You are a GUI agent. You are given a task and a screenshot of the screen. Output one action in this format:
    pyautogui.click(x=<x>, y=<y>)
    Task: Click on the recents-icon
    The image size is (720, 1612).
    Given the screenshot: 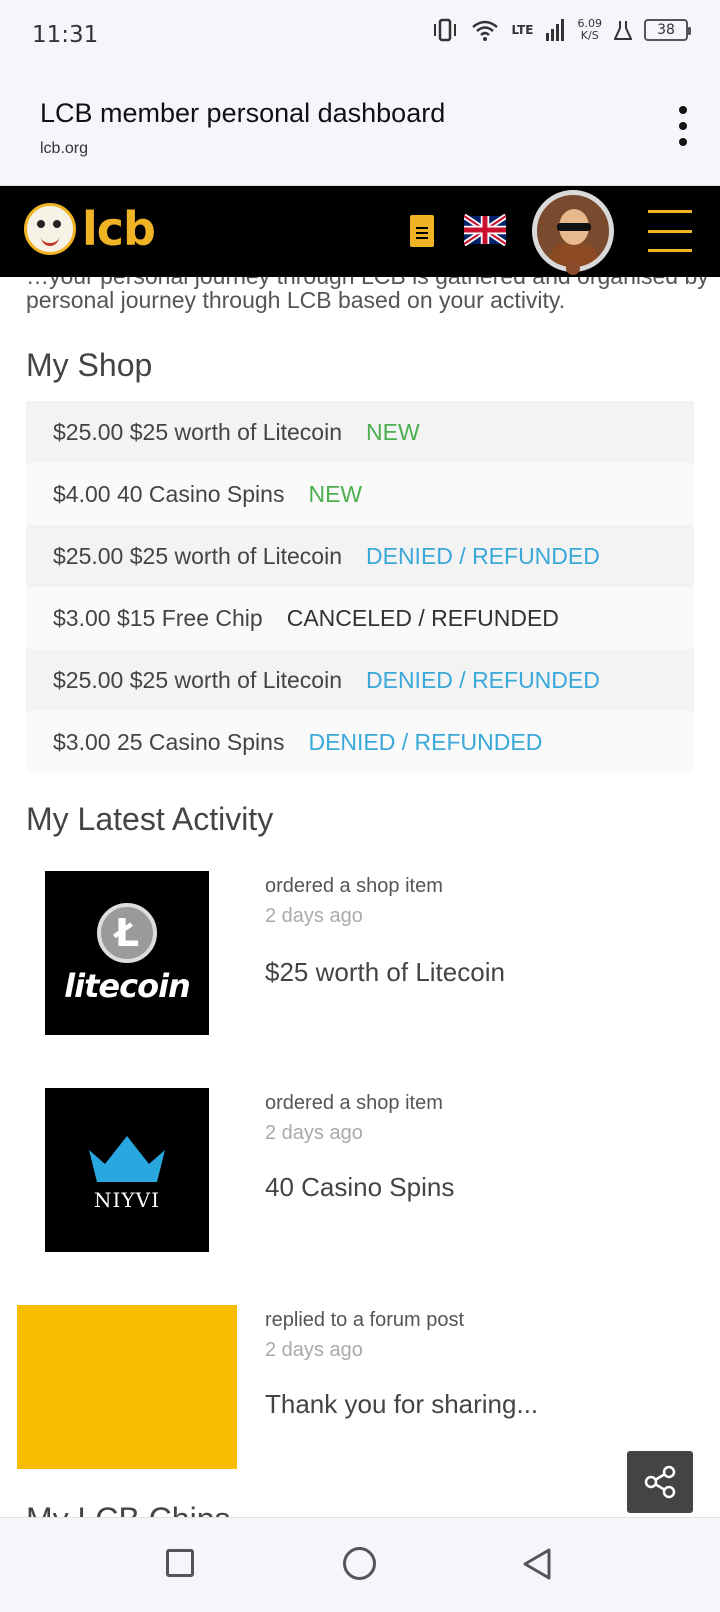 What is the action you would take?
    pyautogui.click(x=180, y=1563)
    